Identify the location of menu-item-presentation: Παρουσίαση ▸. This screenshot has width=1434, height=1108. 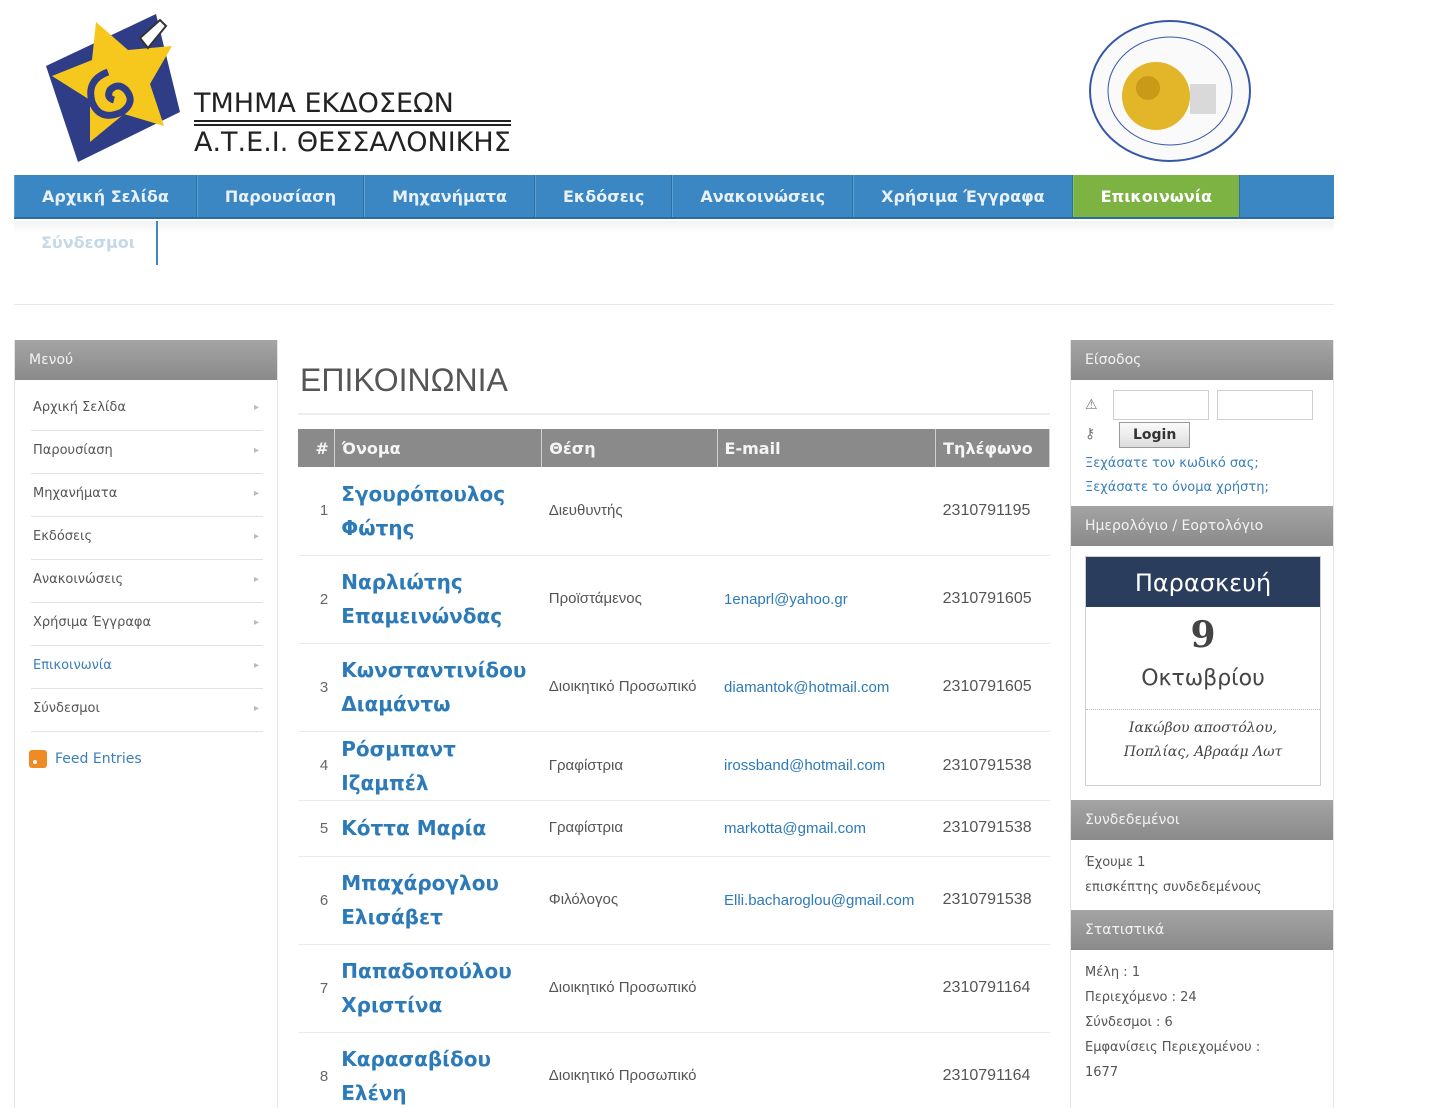
(147, 452).